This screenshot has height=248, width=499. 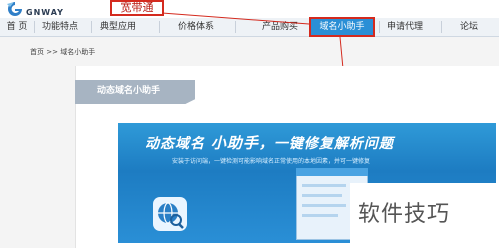 What do you see at coordinates (170, 214) in the screenshot?
I see `globe-search-icon` at bounding box center [170, 214].